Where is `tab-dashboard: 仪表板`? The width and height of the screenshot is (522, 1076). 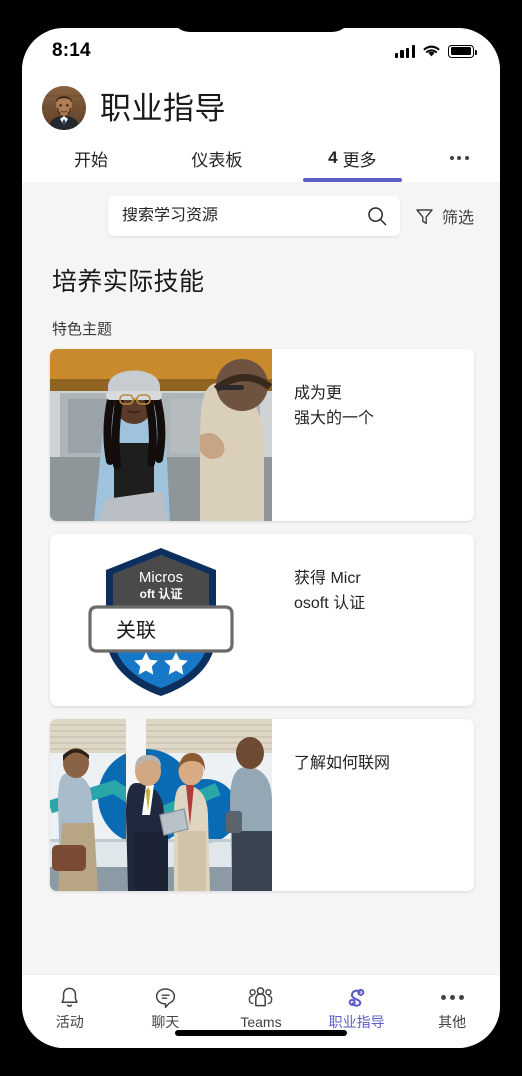 tab-dashboard: 仪表板 is located at coordinates (217, 158).